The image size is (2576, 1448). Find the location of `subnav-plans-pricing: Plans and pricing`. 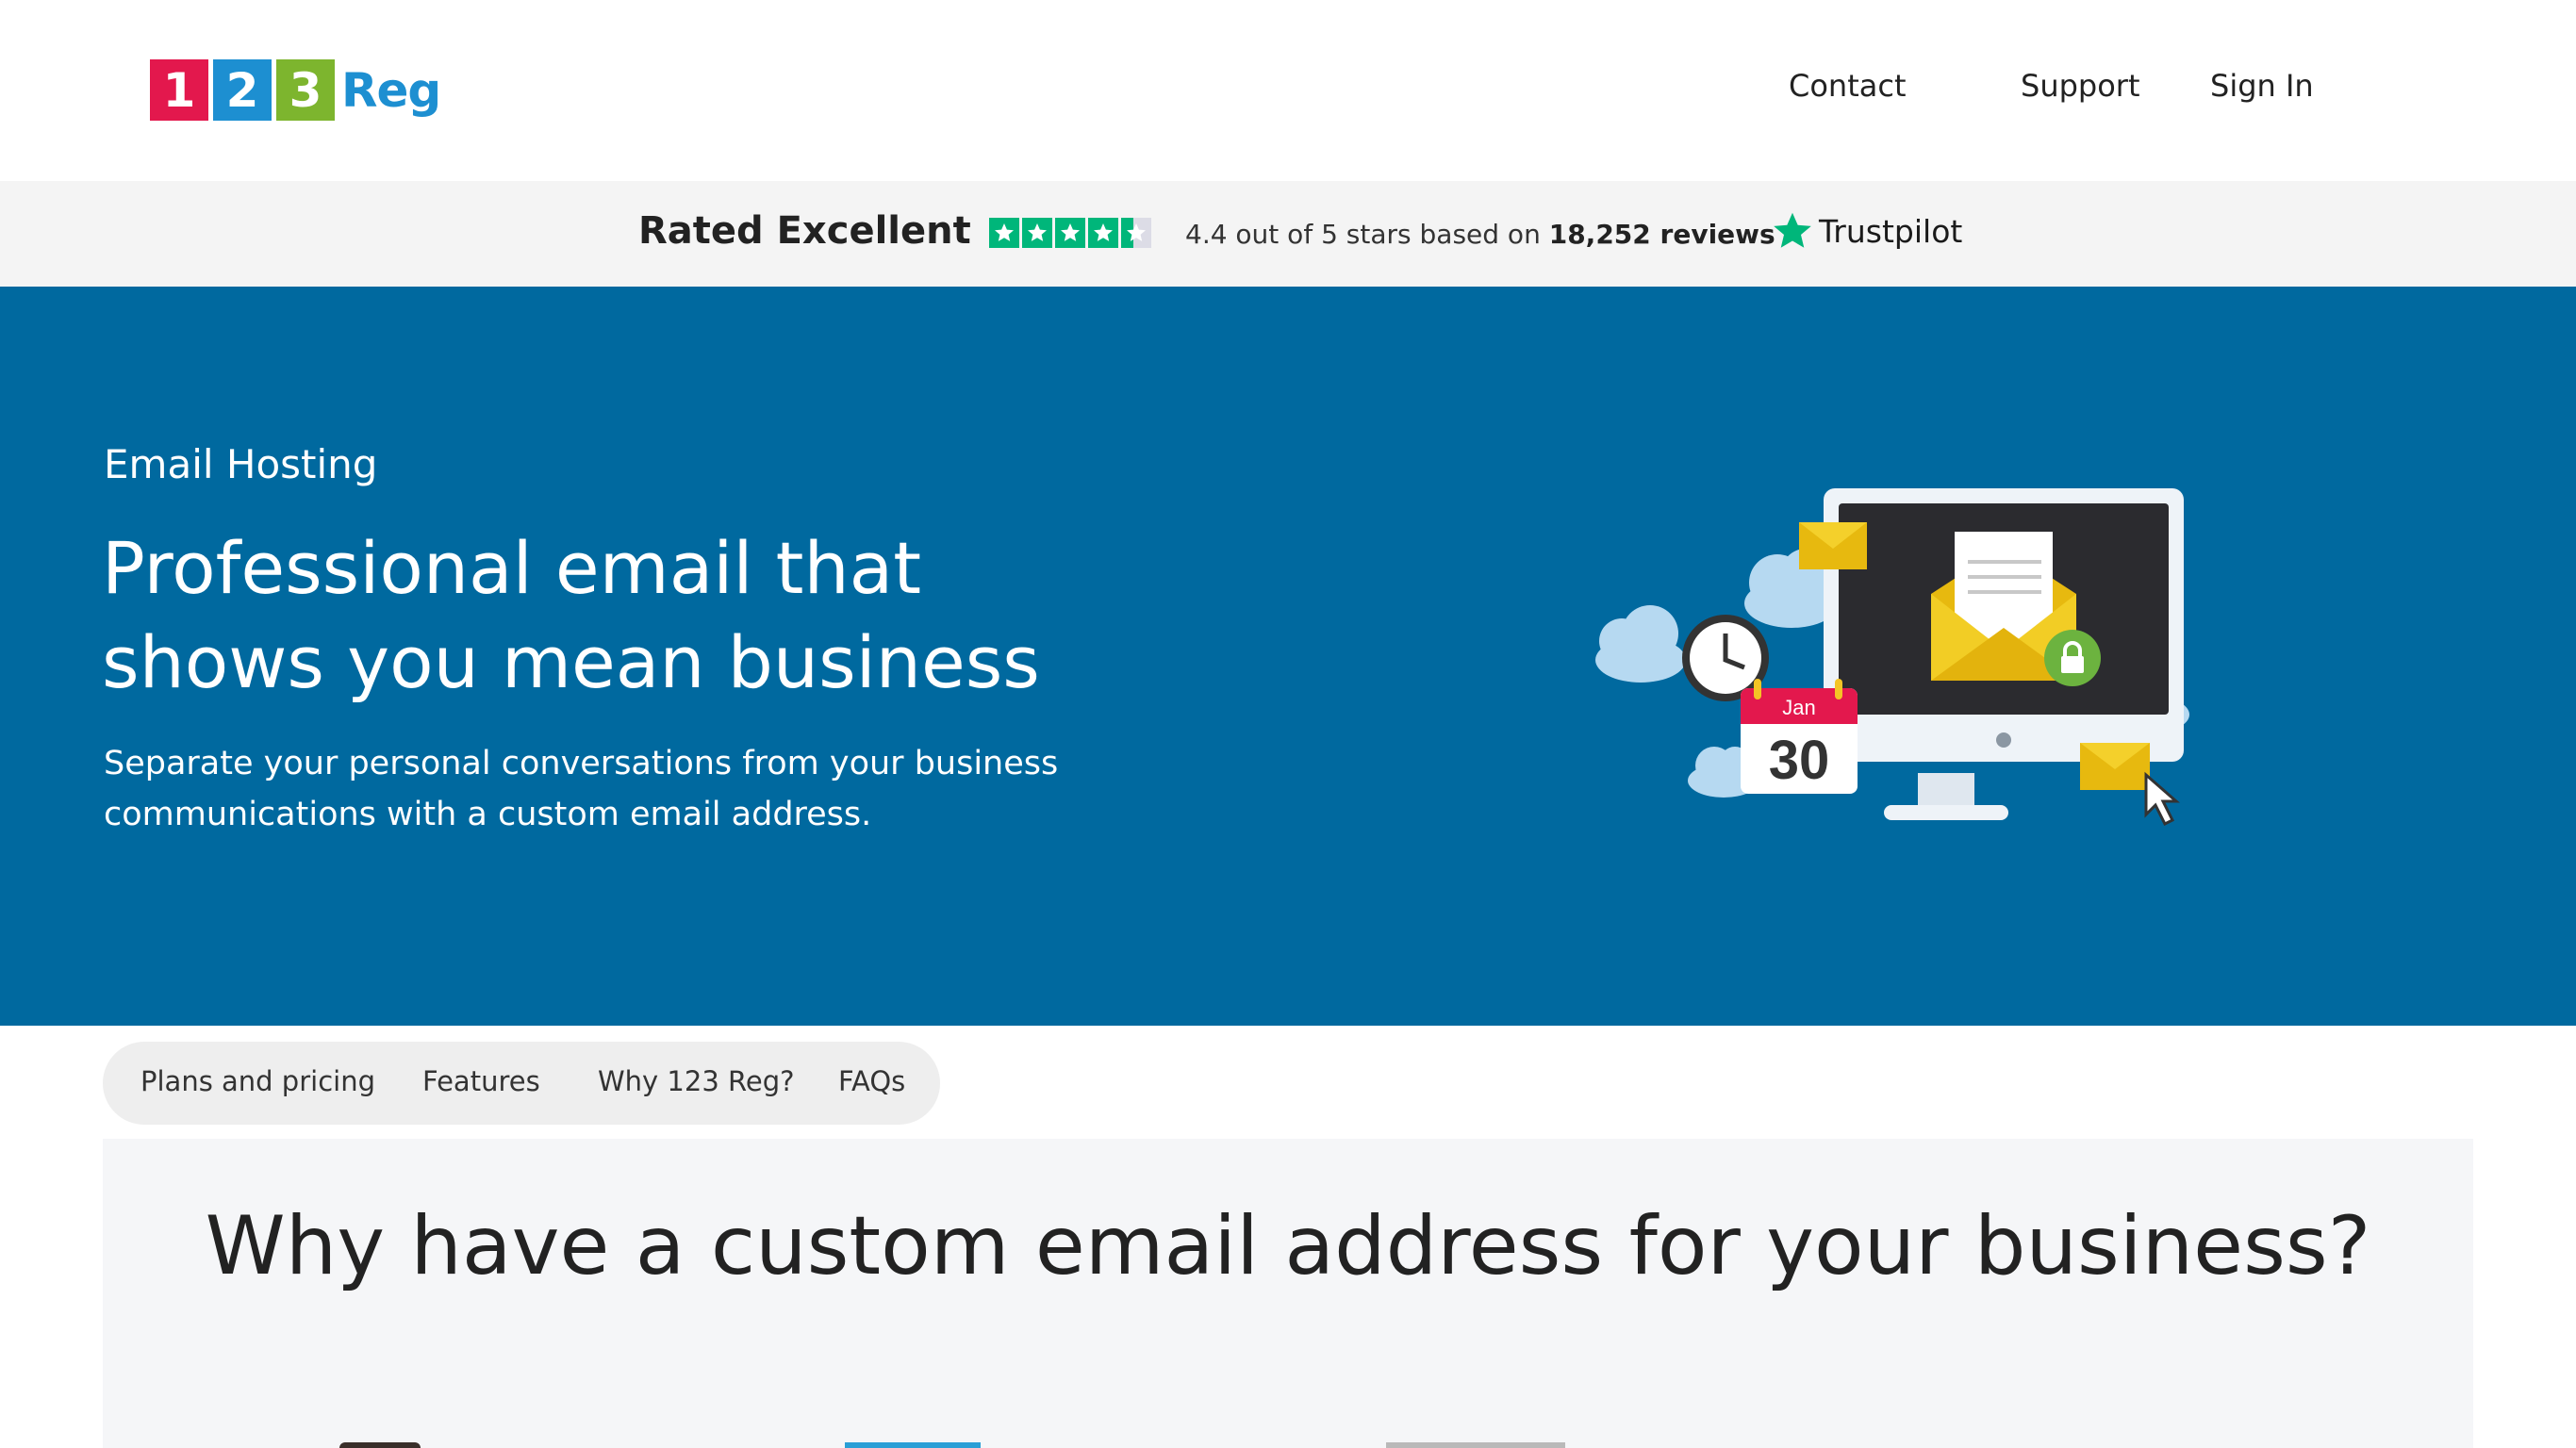

subnav-plans-pricing: Plans and pricing is located at coordinates (257, 1081).